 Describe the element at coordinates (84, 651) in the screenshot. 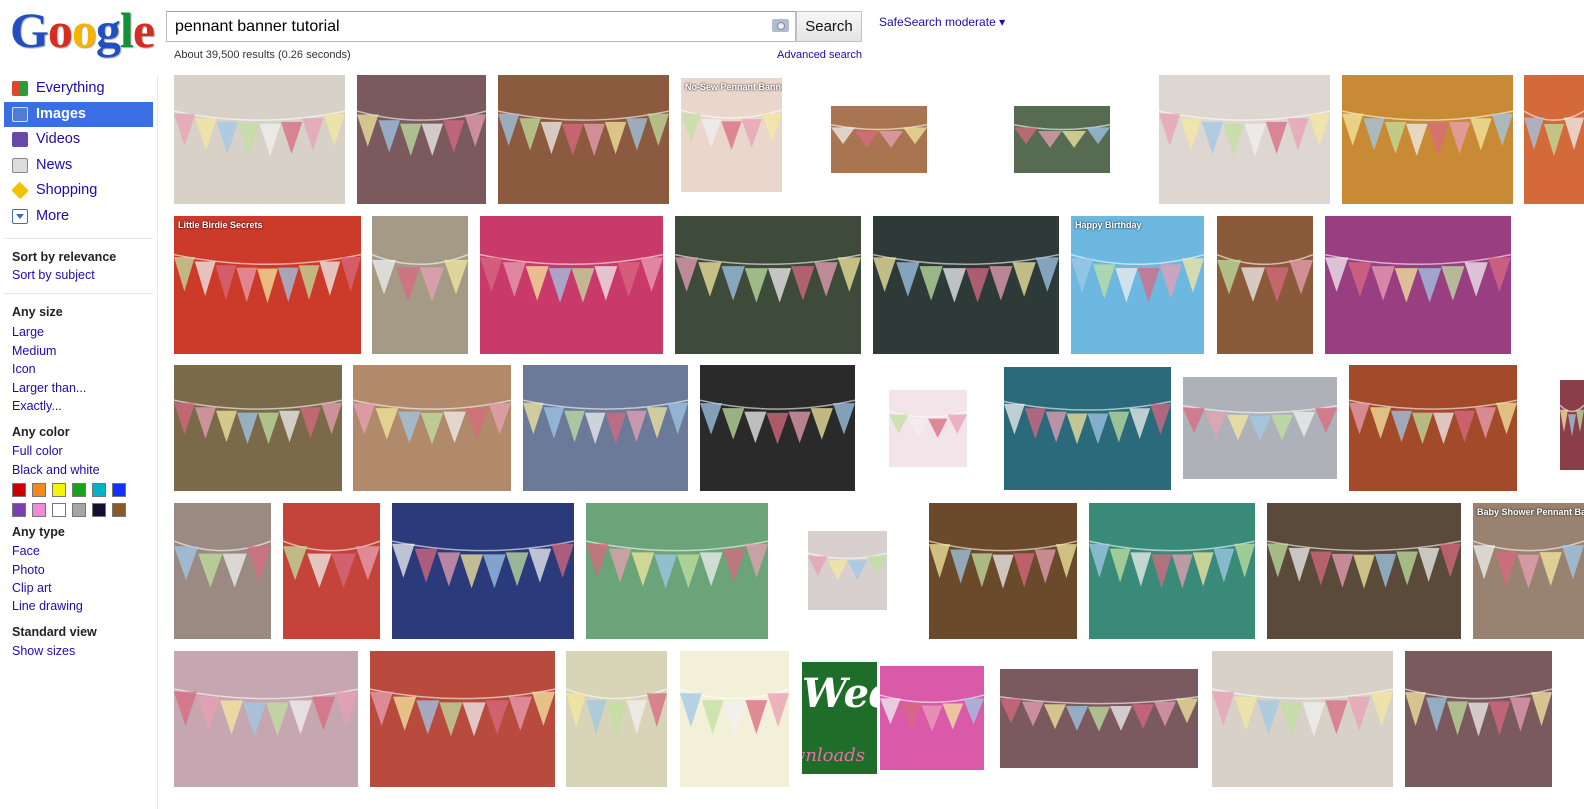

I see `show-sizes-link: Show sizes` at that location.